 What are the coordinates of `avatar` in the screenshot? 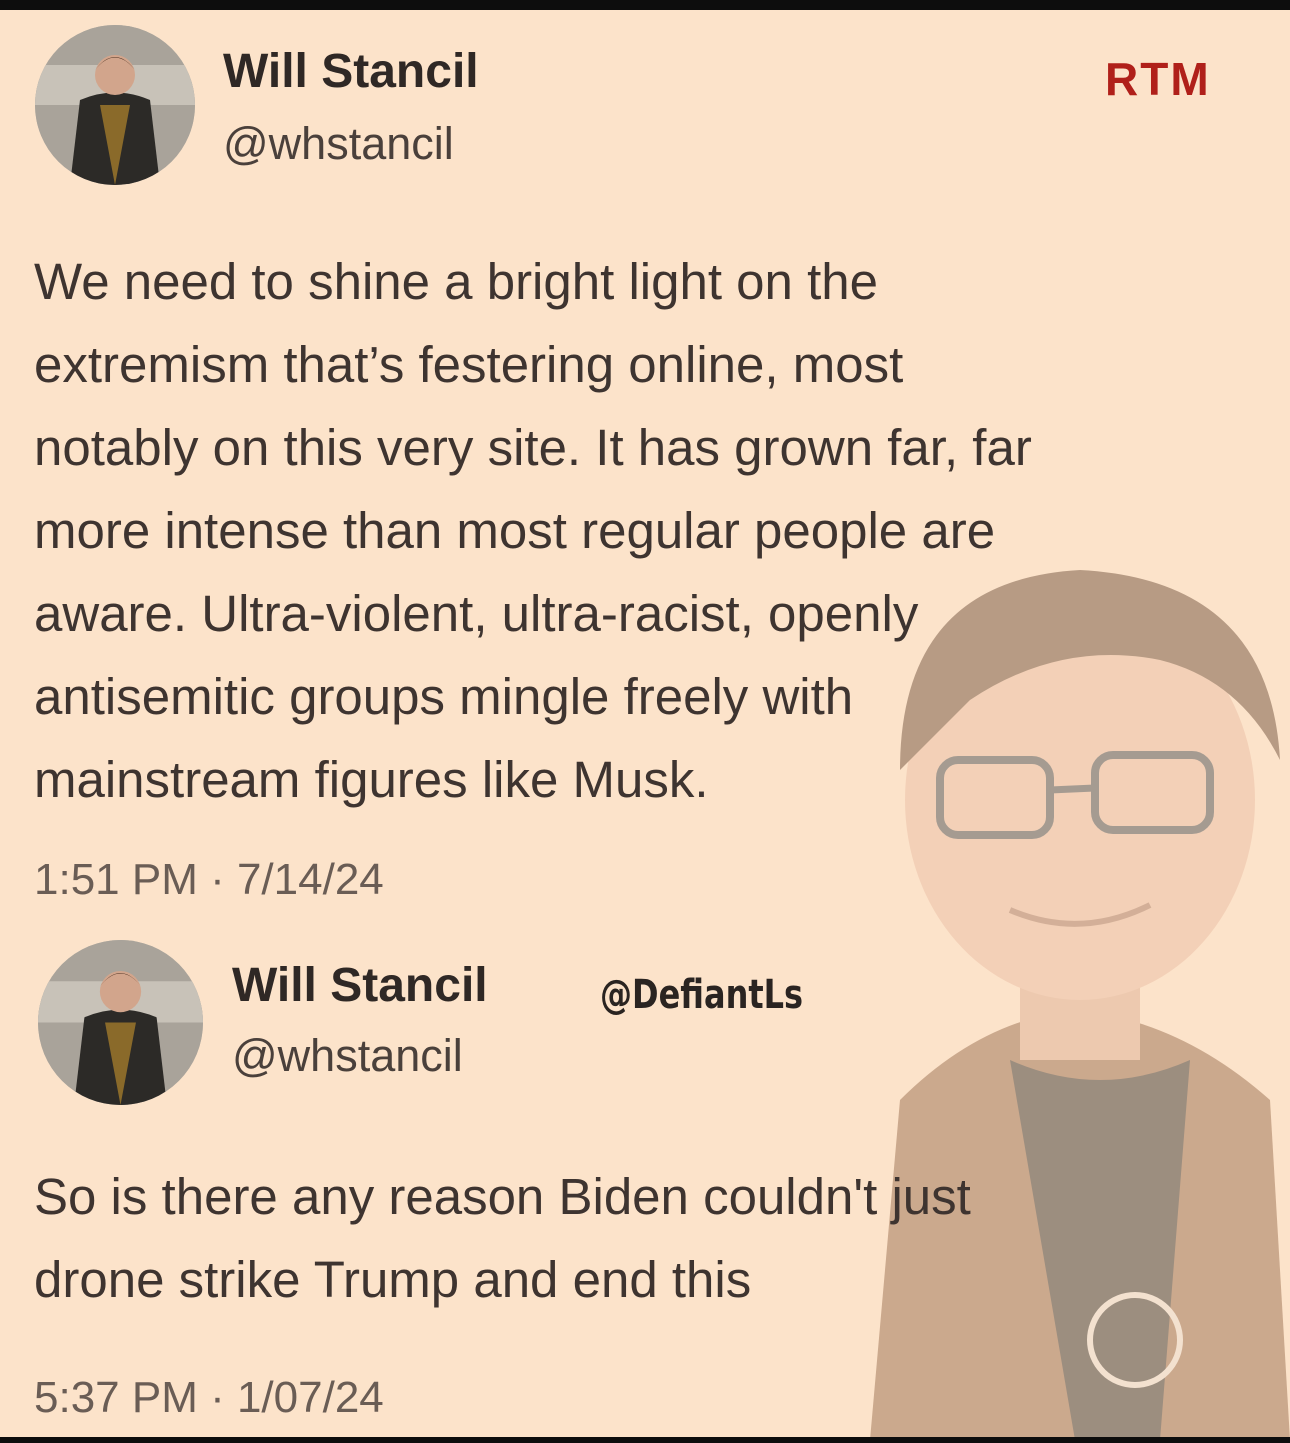 It's located at (120, 1022).